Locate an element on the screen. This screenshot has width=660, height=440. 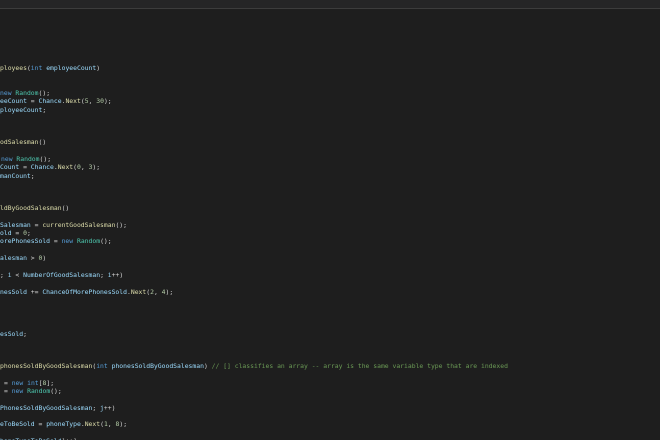
code-token: ployeeCount is located at coordinates (21, 110).